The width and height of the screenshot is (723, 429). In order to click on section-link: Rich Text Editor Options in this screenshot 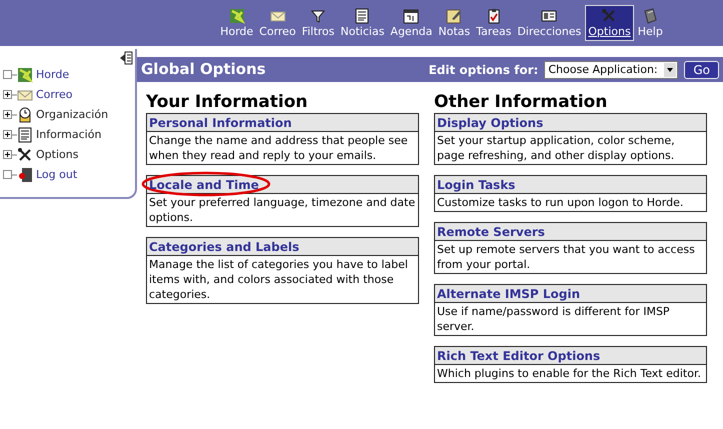, I will do `click(518, 355)`.